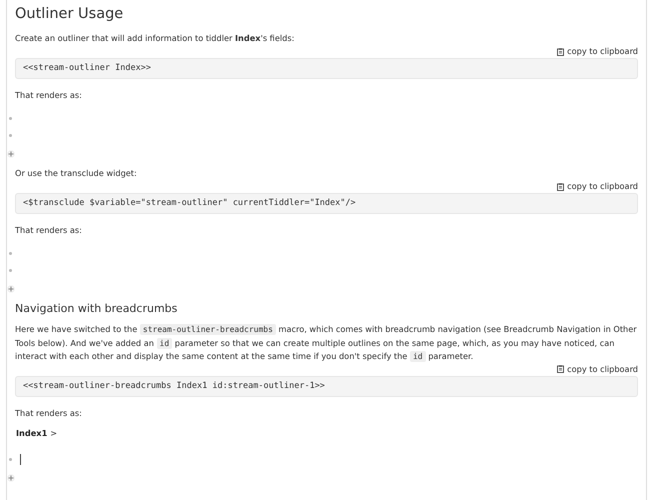  What do you see at coordinates (76, 173) in the screenshot?
I see `paragraph: Or use the transclude widget:` at bounding box center [76, 173].